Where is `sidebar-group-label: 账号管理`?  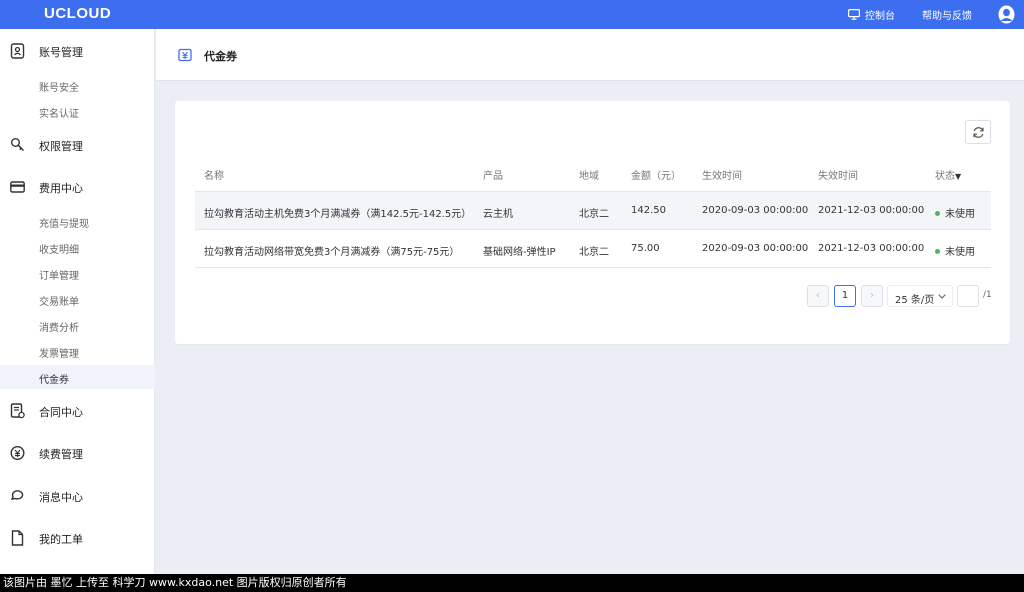
sidebar-group-label: 账号管理 is located at coordinates (61, 52).